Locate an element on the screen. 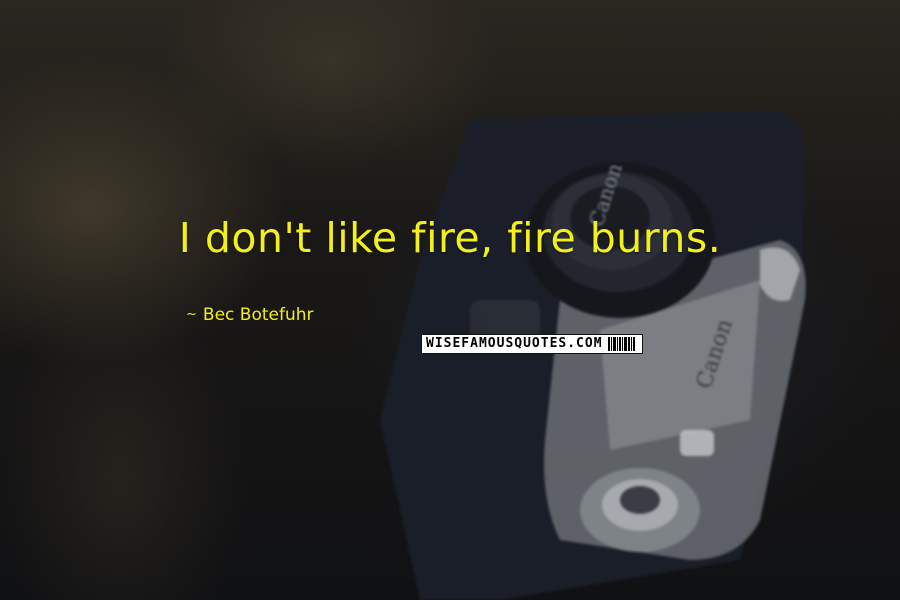  quote-text: I don't like fire, fire burns. is located at coordinates (450, 238).